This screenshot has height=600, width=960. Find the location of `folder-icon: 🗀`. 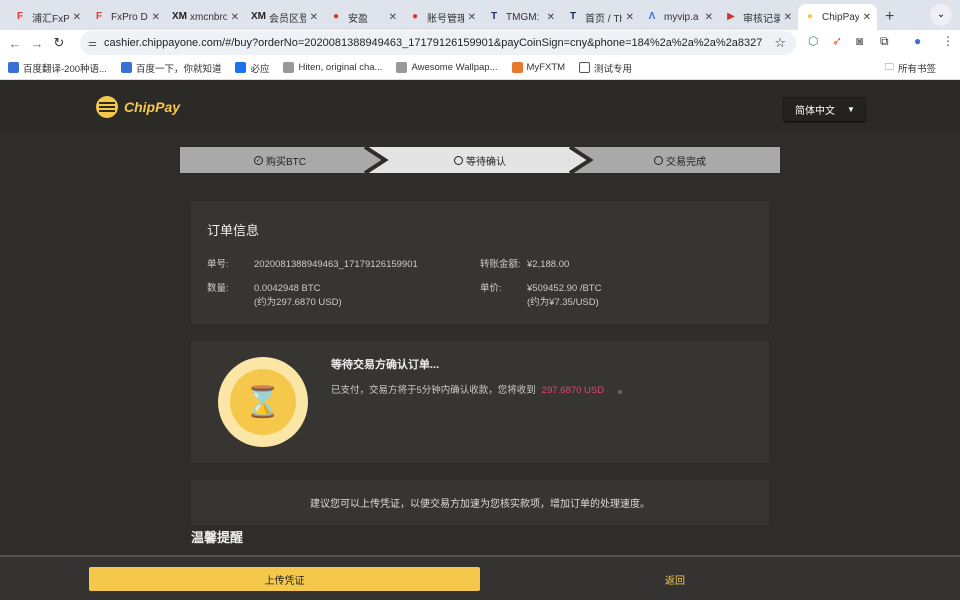

folder-icon: 🗀 is located at coordinates (889, 67).